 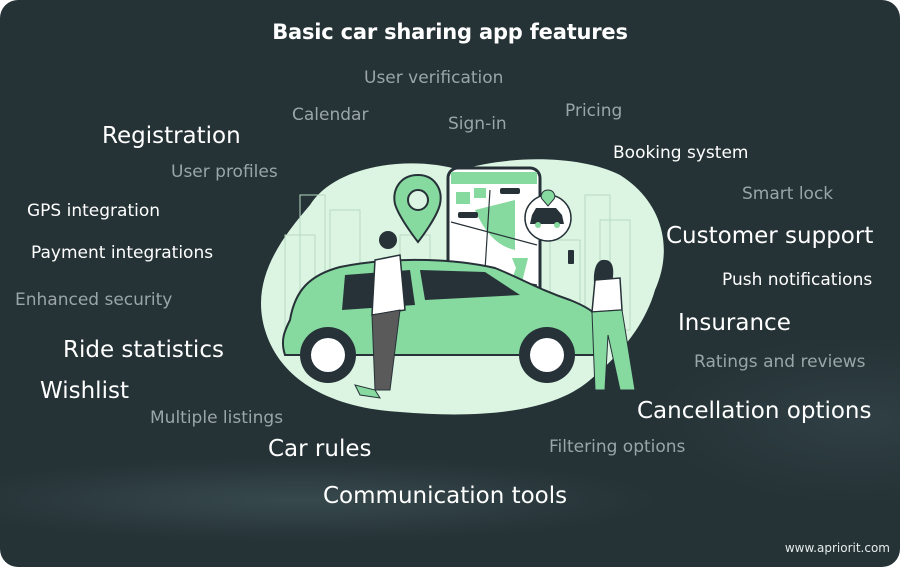 I want to click on feature-gps-integration: GPS integration, so click(x=94, y=211).